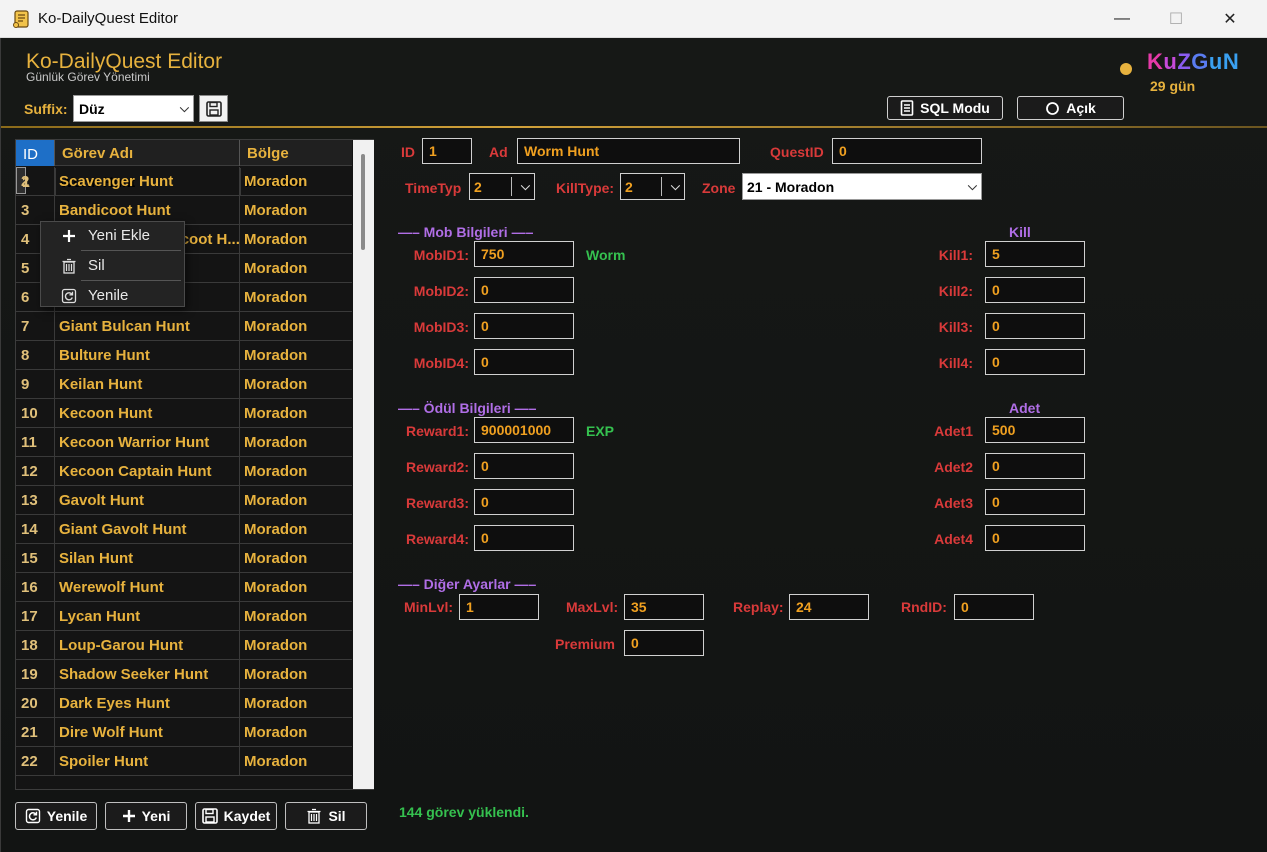  What do you see at coordinates (29, 645) in the screenshot?
I see `row-id: 18` at bounding box center [29, 645].